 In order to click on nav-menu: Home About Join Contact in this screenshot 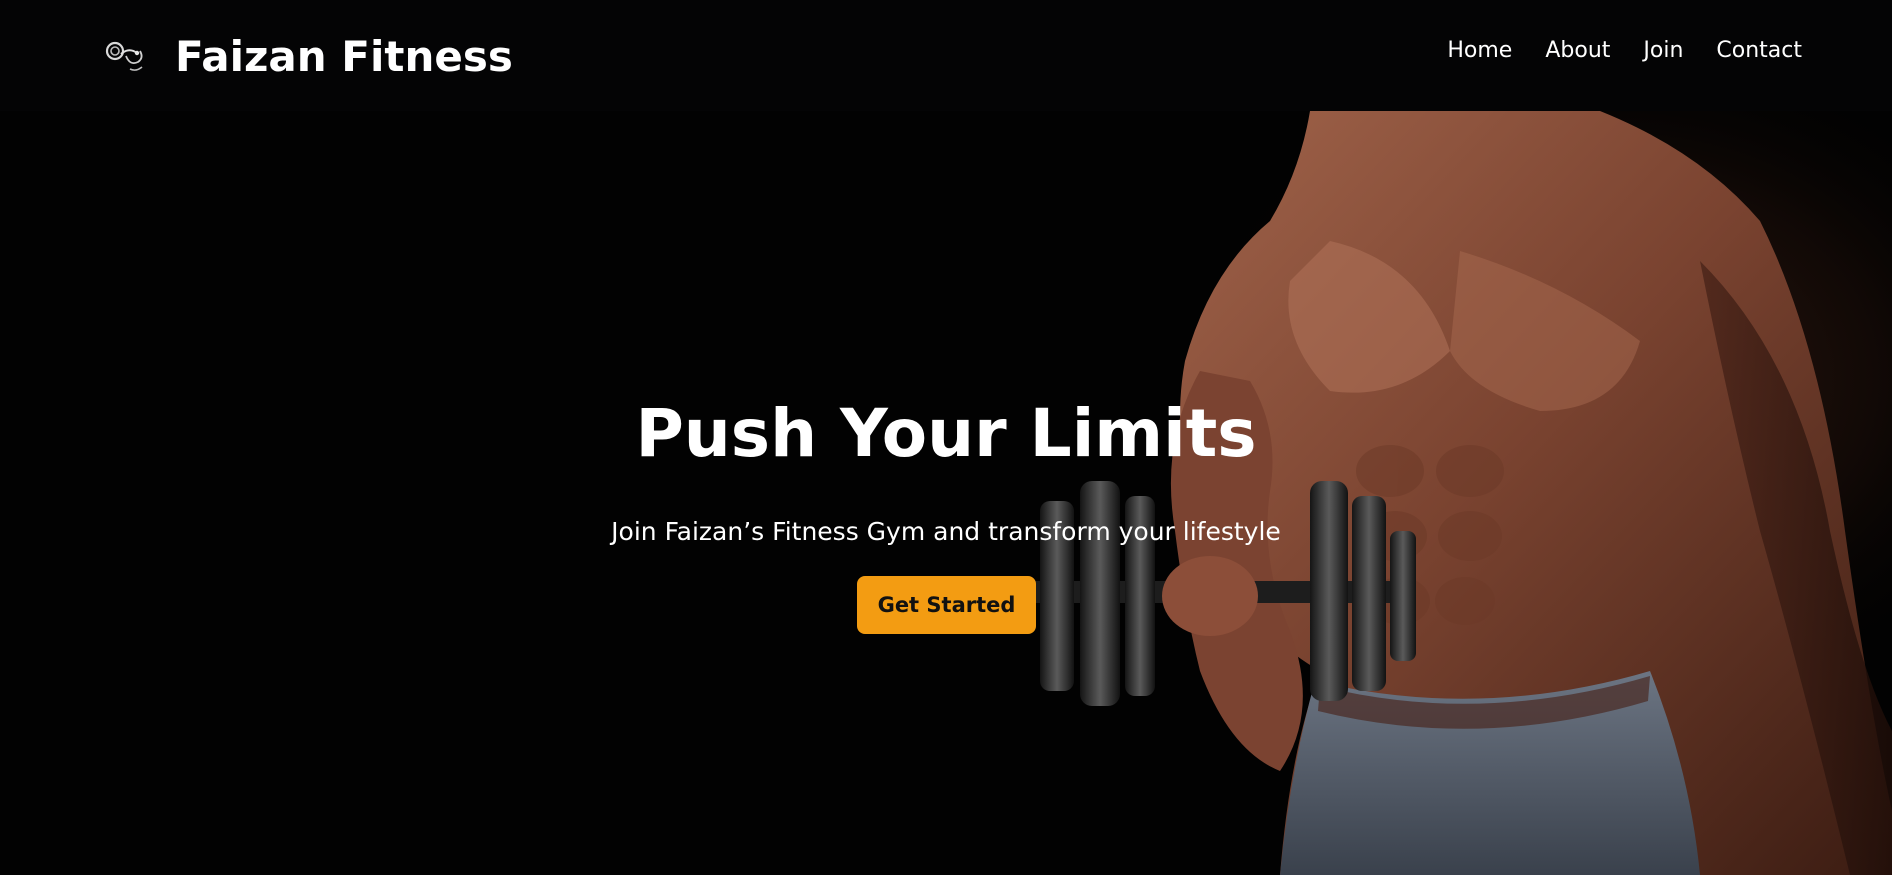, I will do `click(1624, 50)`.